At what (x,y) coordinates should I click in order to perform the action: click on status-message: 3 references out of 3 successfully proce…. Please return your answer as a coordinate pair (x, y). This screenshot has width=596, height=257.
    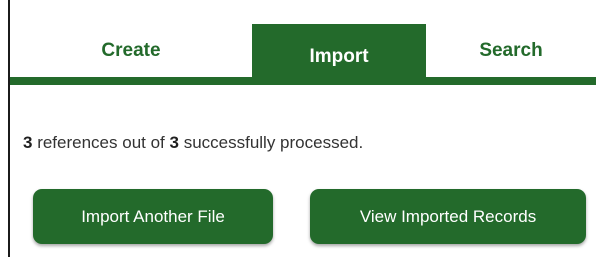
    Looking at the image, I should click on (193, 143).